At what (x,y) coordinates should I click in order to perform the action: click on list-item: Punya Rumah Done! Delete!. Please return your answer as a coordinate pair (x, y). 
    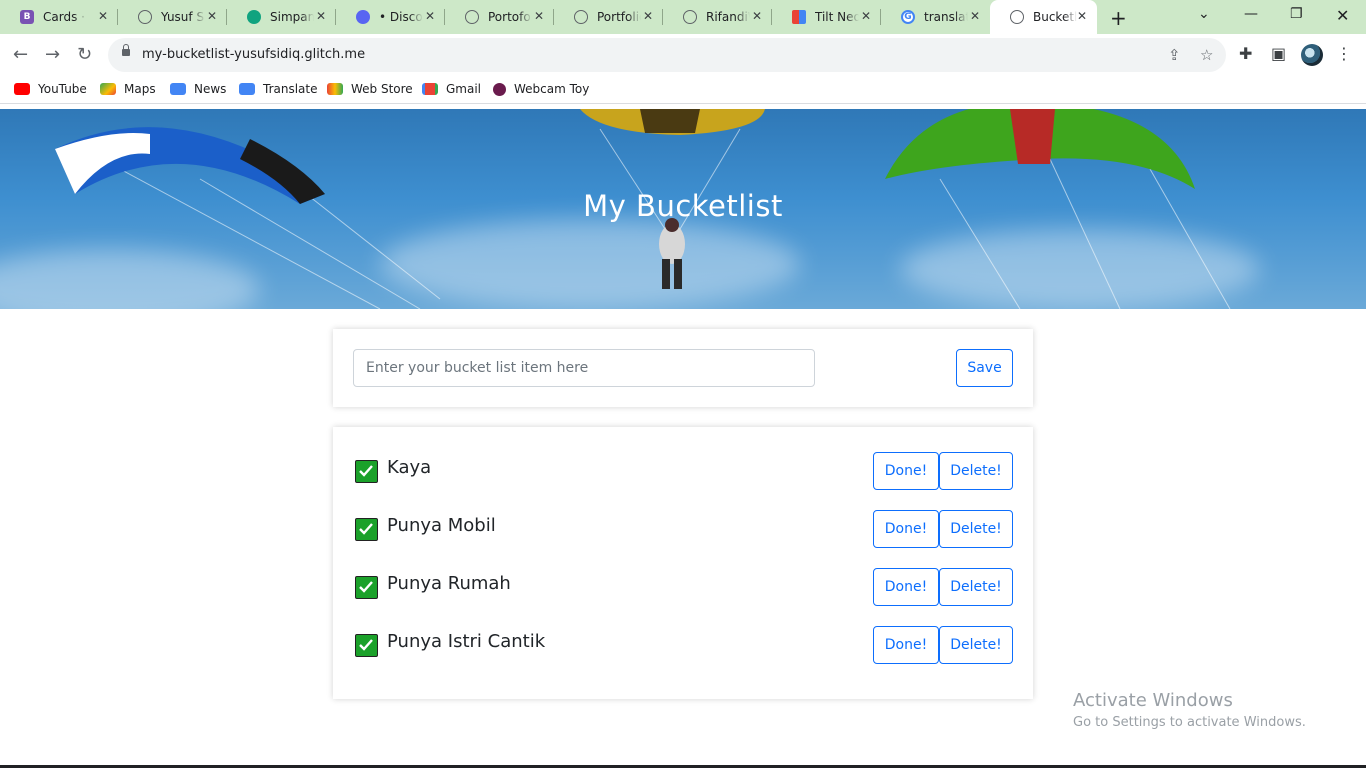
    Looking at the image, I should click on (685, 587).